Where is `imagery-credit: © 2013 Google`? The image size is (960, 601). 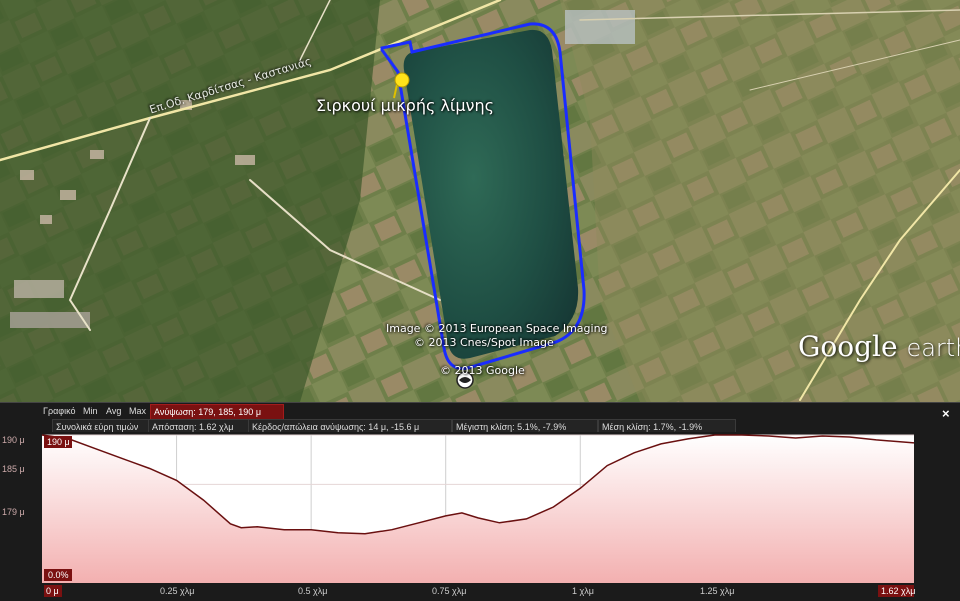
imagery-credit: © 2013 Google is located at coordinates (482, 370).